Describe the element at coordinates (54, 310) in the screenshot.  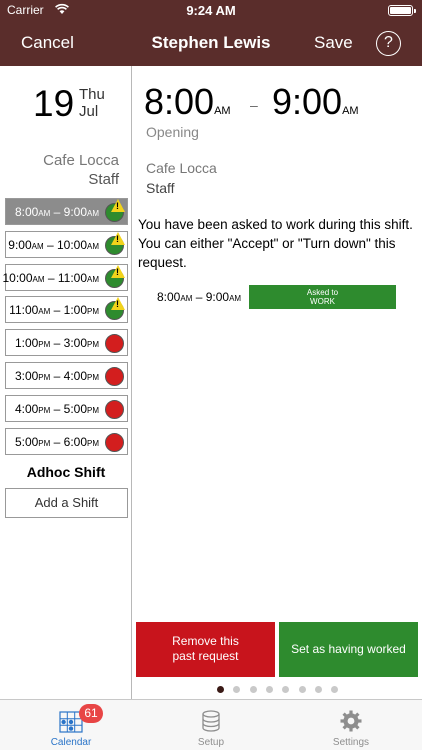
I see `shift-time: 11:00AM – 1:00PM` at that location.